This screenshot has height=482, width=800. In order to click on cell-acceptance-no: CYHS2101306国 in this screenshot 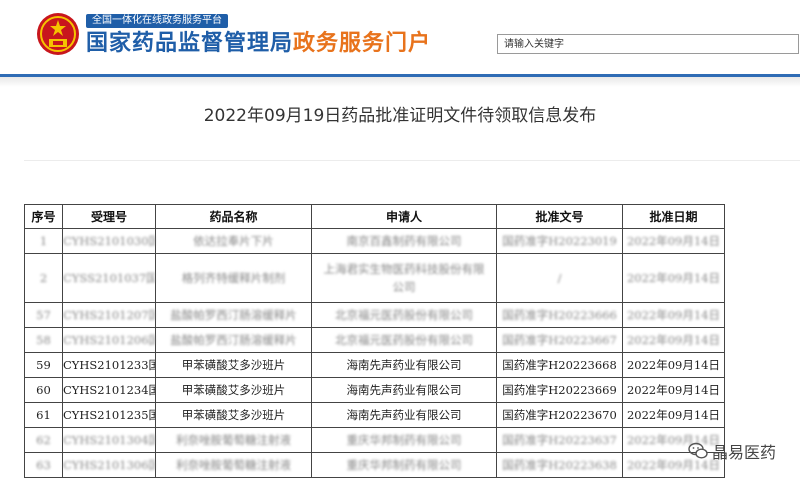, I will do `click(109, 465)`.